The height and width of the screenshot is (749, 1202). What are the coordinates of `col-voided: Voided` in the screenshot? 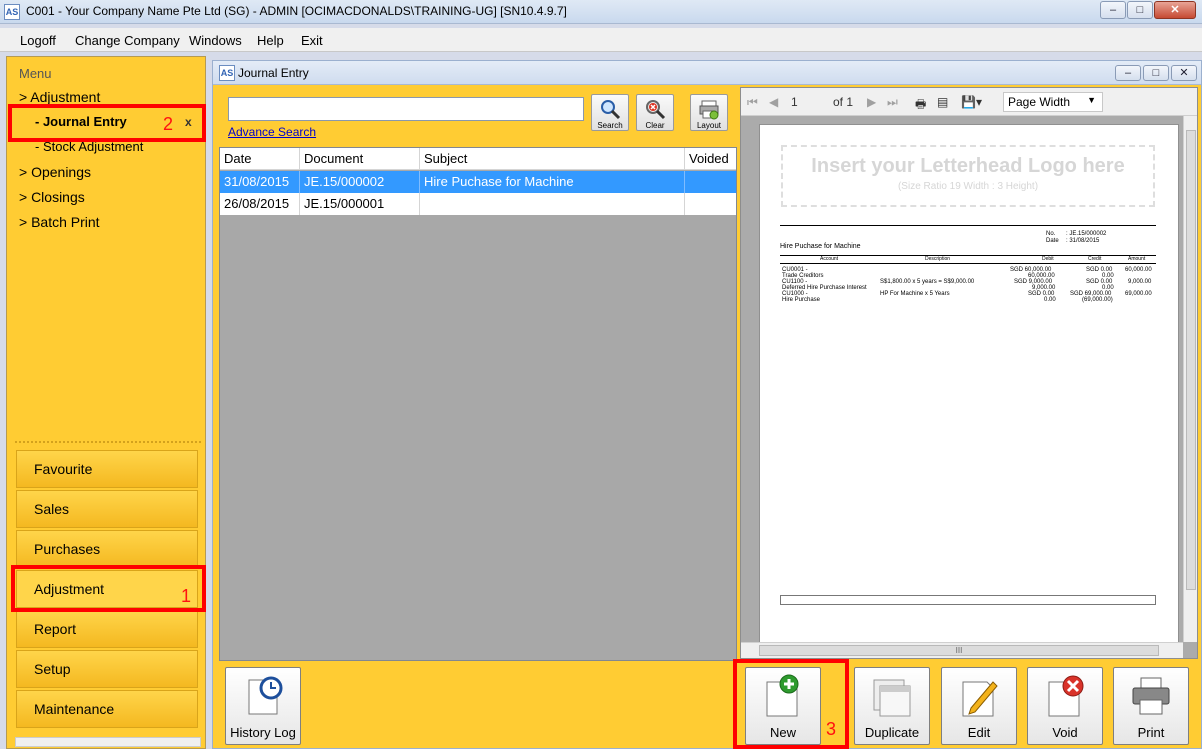 It's located at (710, 159).